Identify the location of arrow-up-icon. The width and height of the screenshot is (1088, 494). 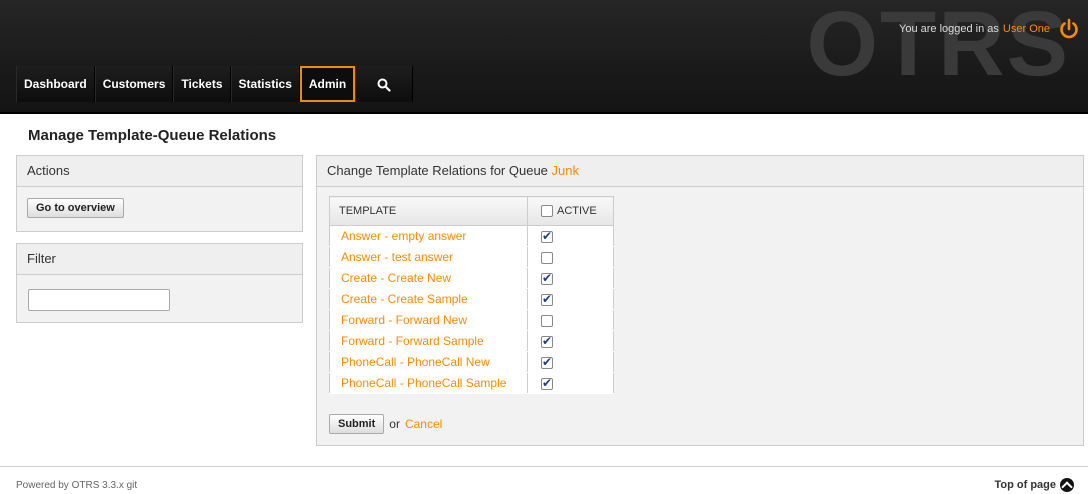
(1067, 485).